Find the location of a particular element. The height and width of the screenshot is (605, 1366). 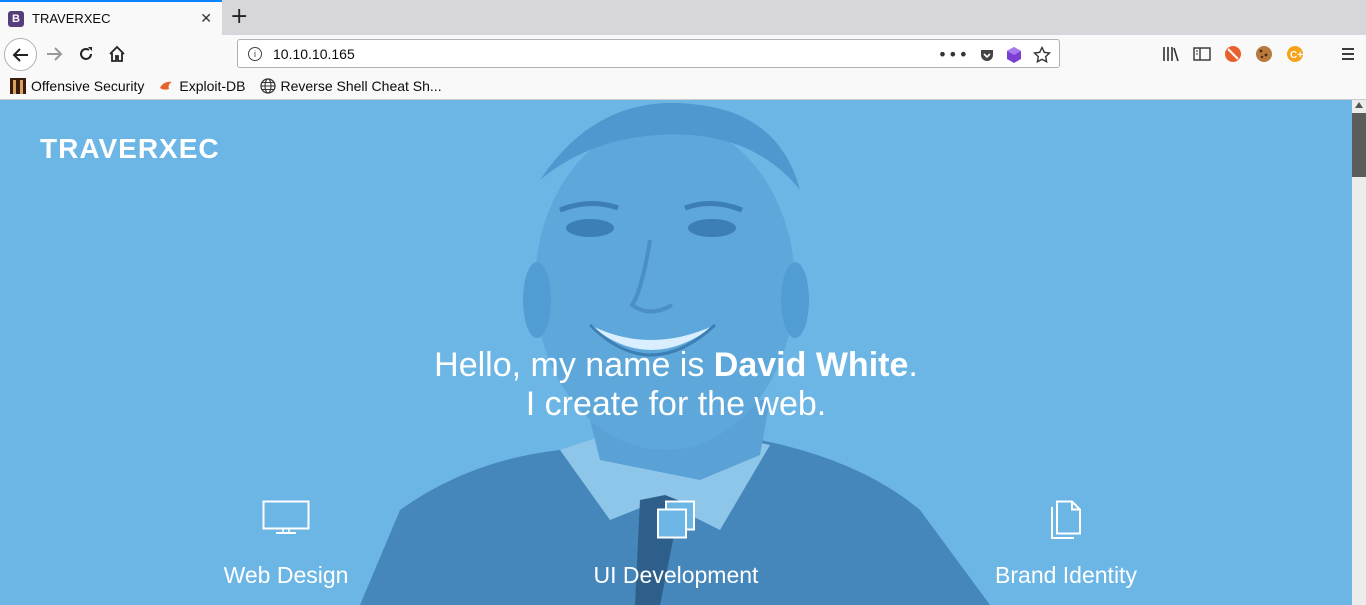

offensive-security-icon is located at coordinates (18, 86).